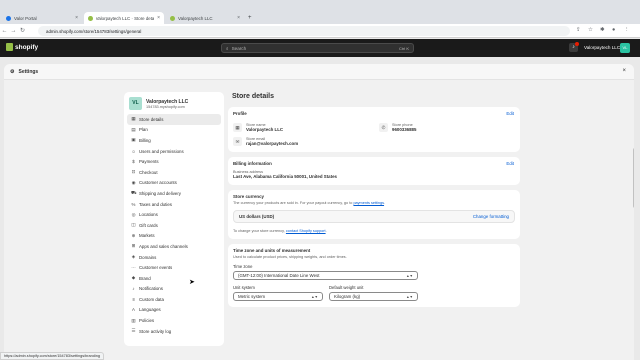 This screenshot has height=360, width=640. I want to click on scrollbar, so click(633, 178).